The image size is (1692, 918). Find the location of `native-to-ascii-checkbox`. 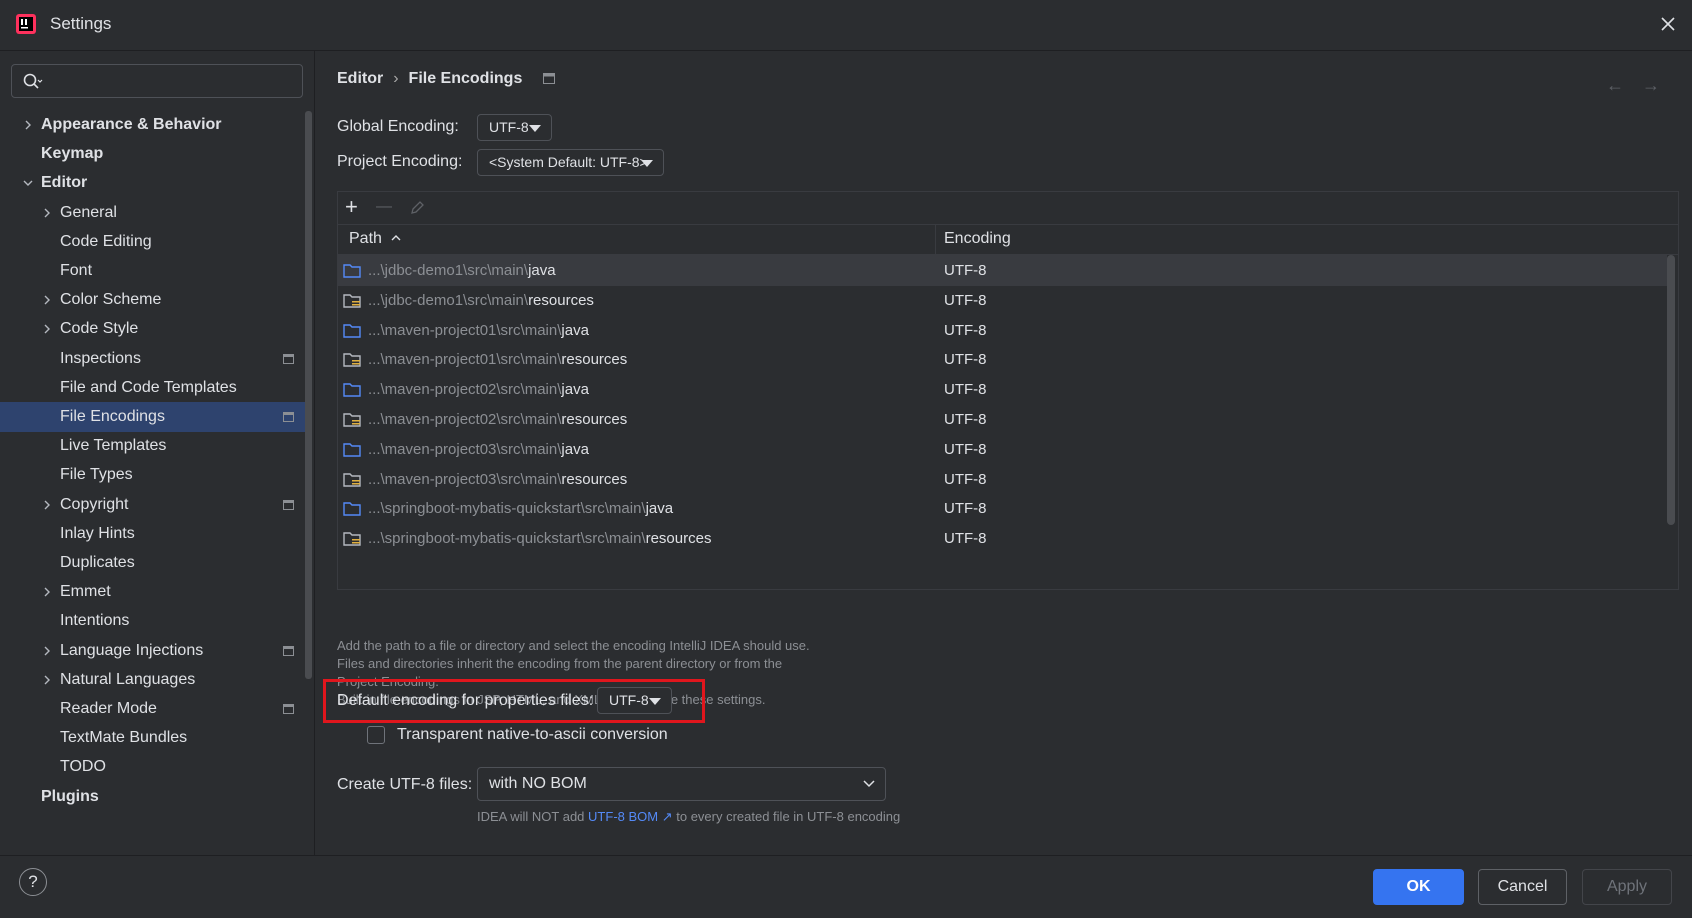

native-to-ascii-checkbox is located at coordinates (376, 735).